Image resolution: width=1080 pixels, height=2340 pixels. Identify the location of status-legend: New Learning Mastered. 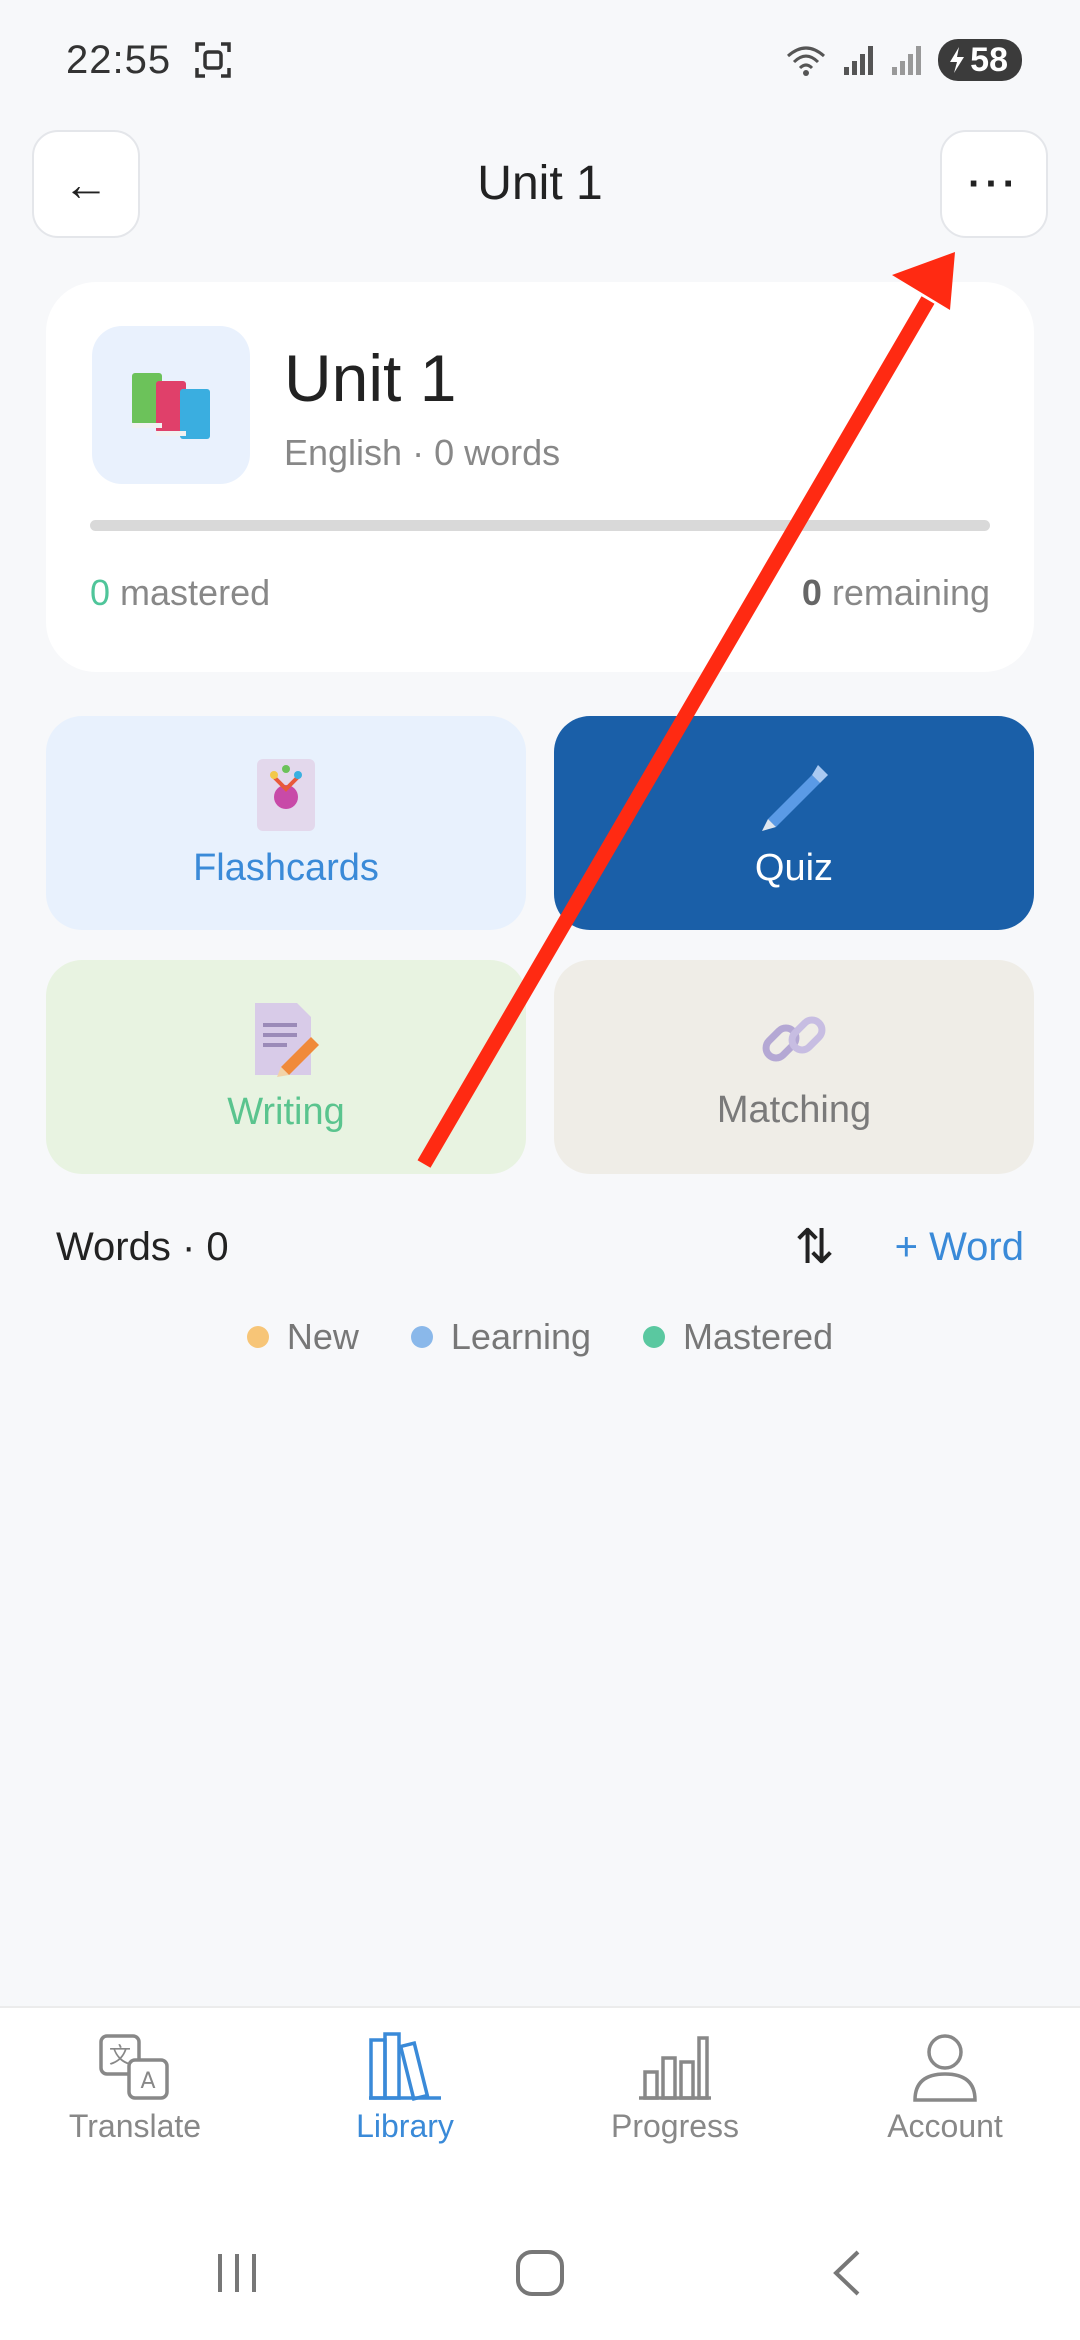
(540, 1337).